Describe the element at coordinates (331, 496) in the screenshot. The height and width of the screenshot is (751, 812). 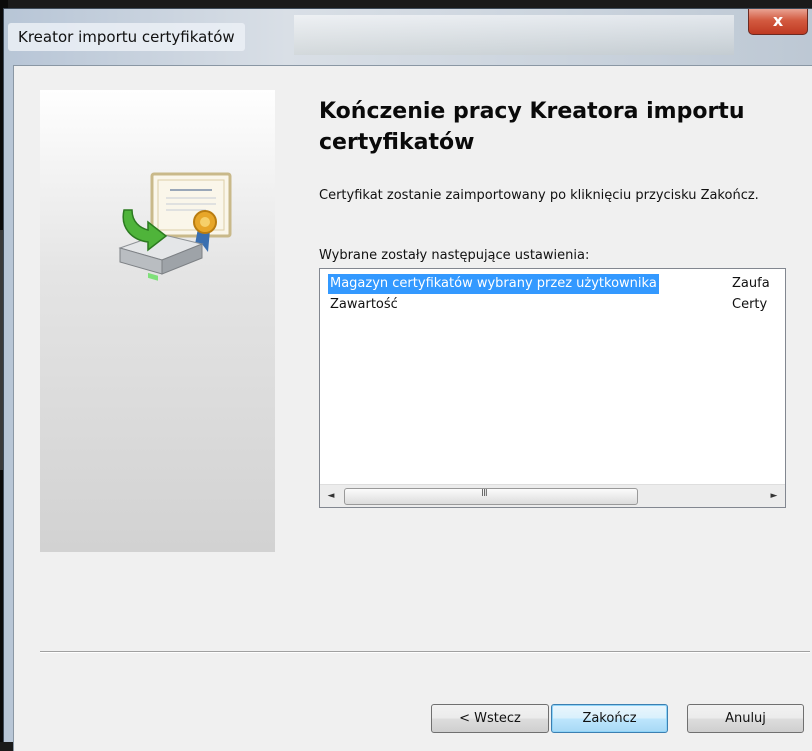
I see `scroll-left-arrow-icon: ◄` at that location.